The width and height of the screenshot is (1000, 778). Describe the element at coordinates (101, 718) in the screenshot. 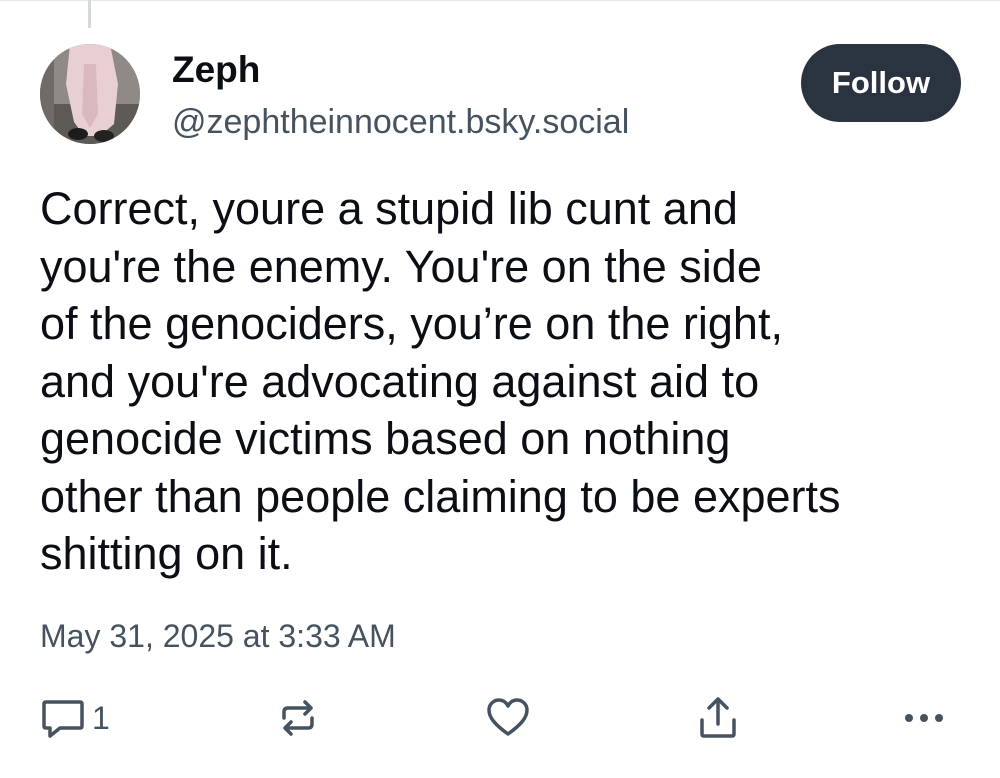

I see `reply-count: 1` at that location.